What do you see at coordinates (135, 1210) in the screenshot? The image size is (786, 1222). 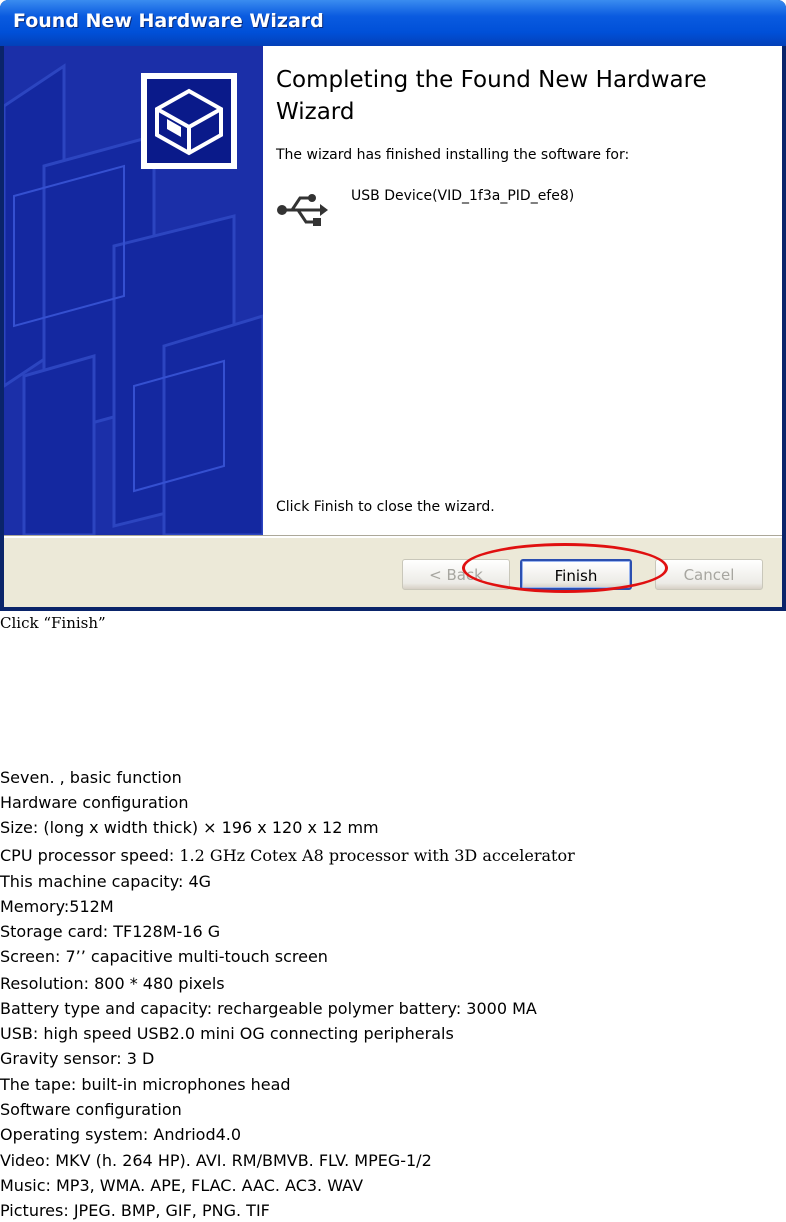 I see `spec-pictures: Pictures: JPEG. BMP, GIF, PNG. TIF` at bounding box center [135, 1210].